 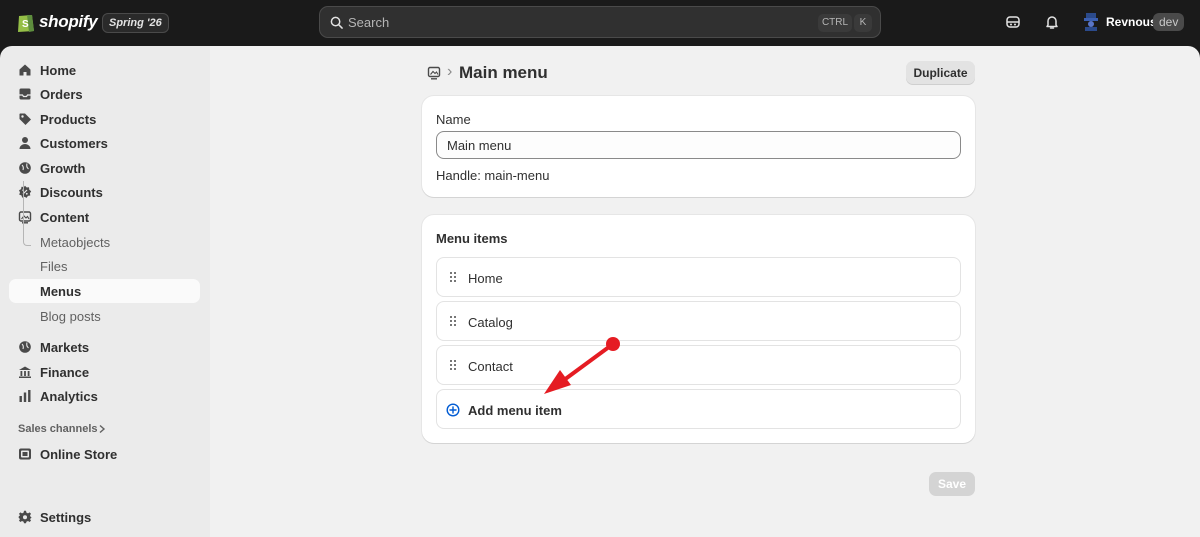 What do you see at coordinates (65, 372) in the screenshot?
I see `sidebar-item-label: Finance` at bounding box center [65, 372].